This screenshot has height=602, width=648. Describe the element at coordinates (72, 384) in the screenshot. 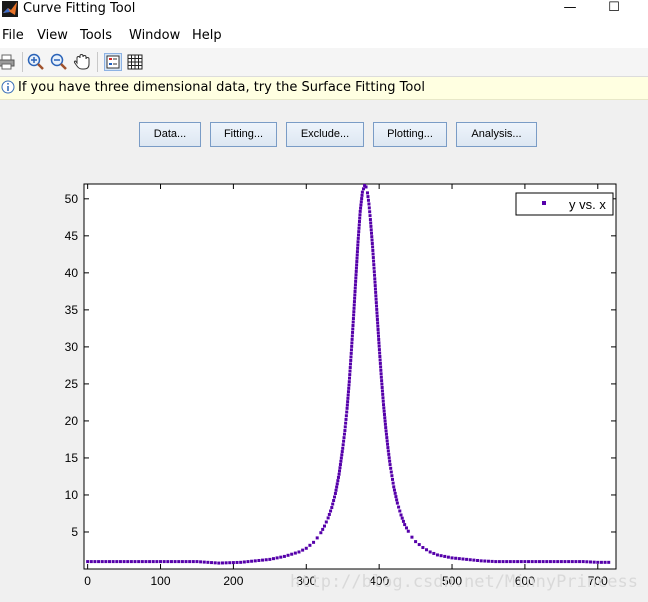

I see `y-tick-label: 25` at that location.